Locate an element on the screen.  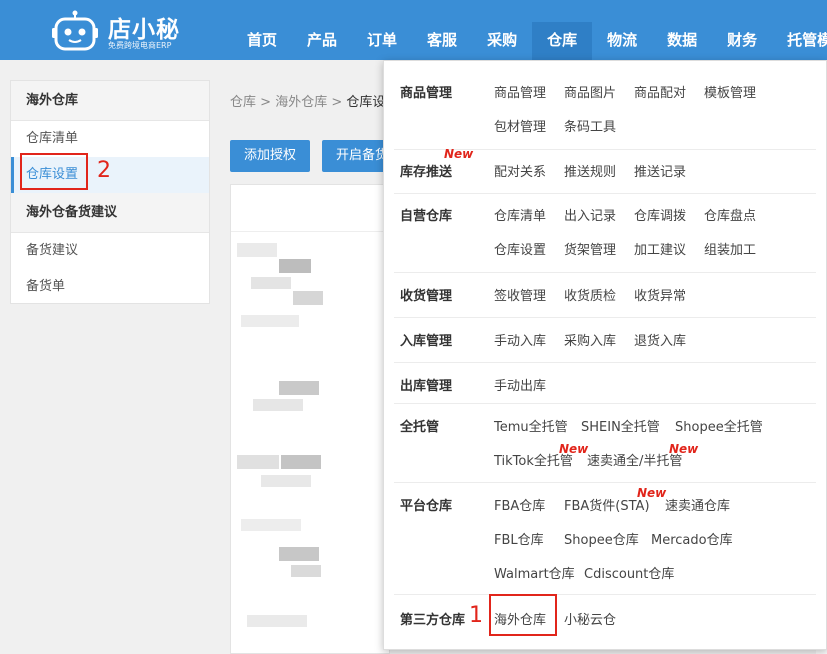
menu-link-cdiscount: Cdiscount仓库 is located at coordinates (629, 572).